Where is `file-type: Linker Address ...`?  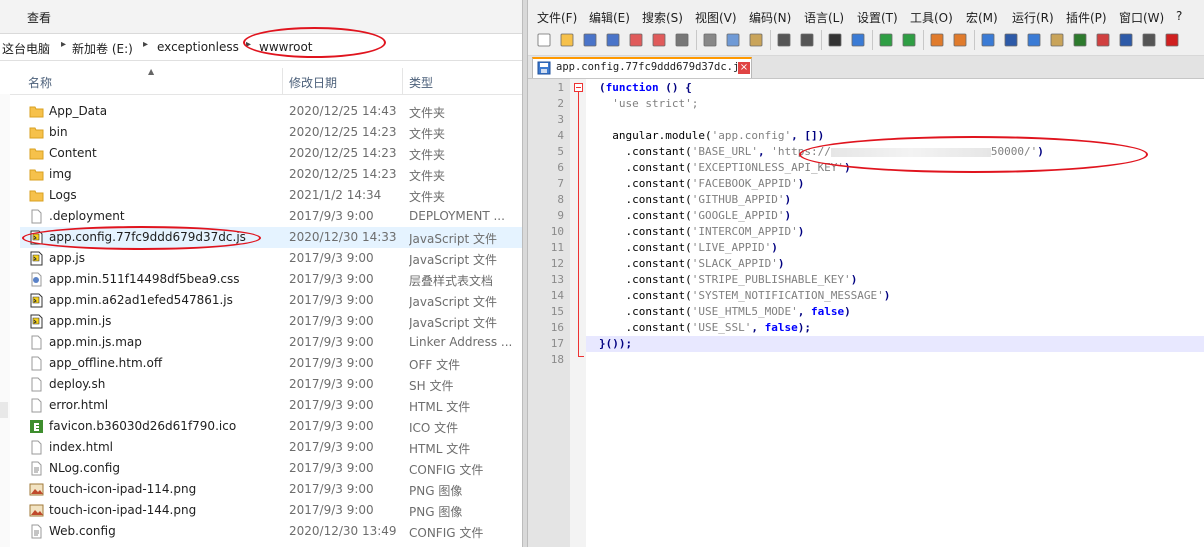 file-type: Linker Address ... is located at coordinates (461, 342).